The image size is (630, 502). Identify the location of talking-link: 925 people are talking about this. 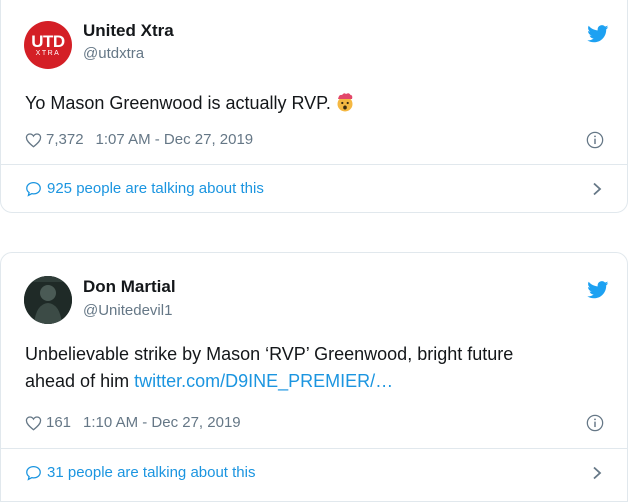
(144, 188).